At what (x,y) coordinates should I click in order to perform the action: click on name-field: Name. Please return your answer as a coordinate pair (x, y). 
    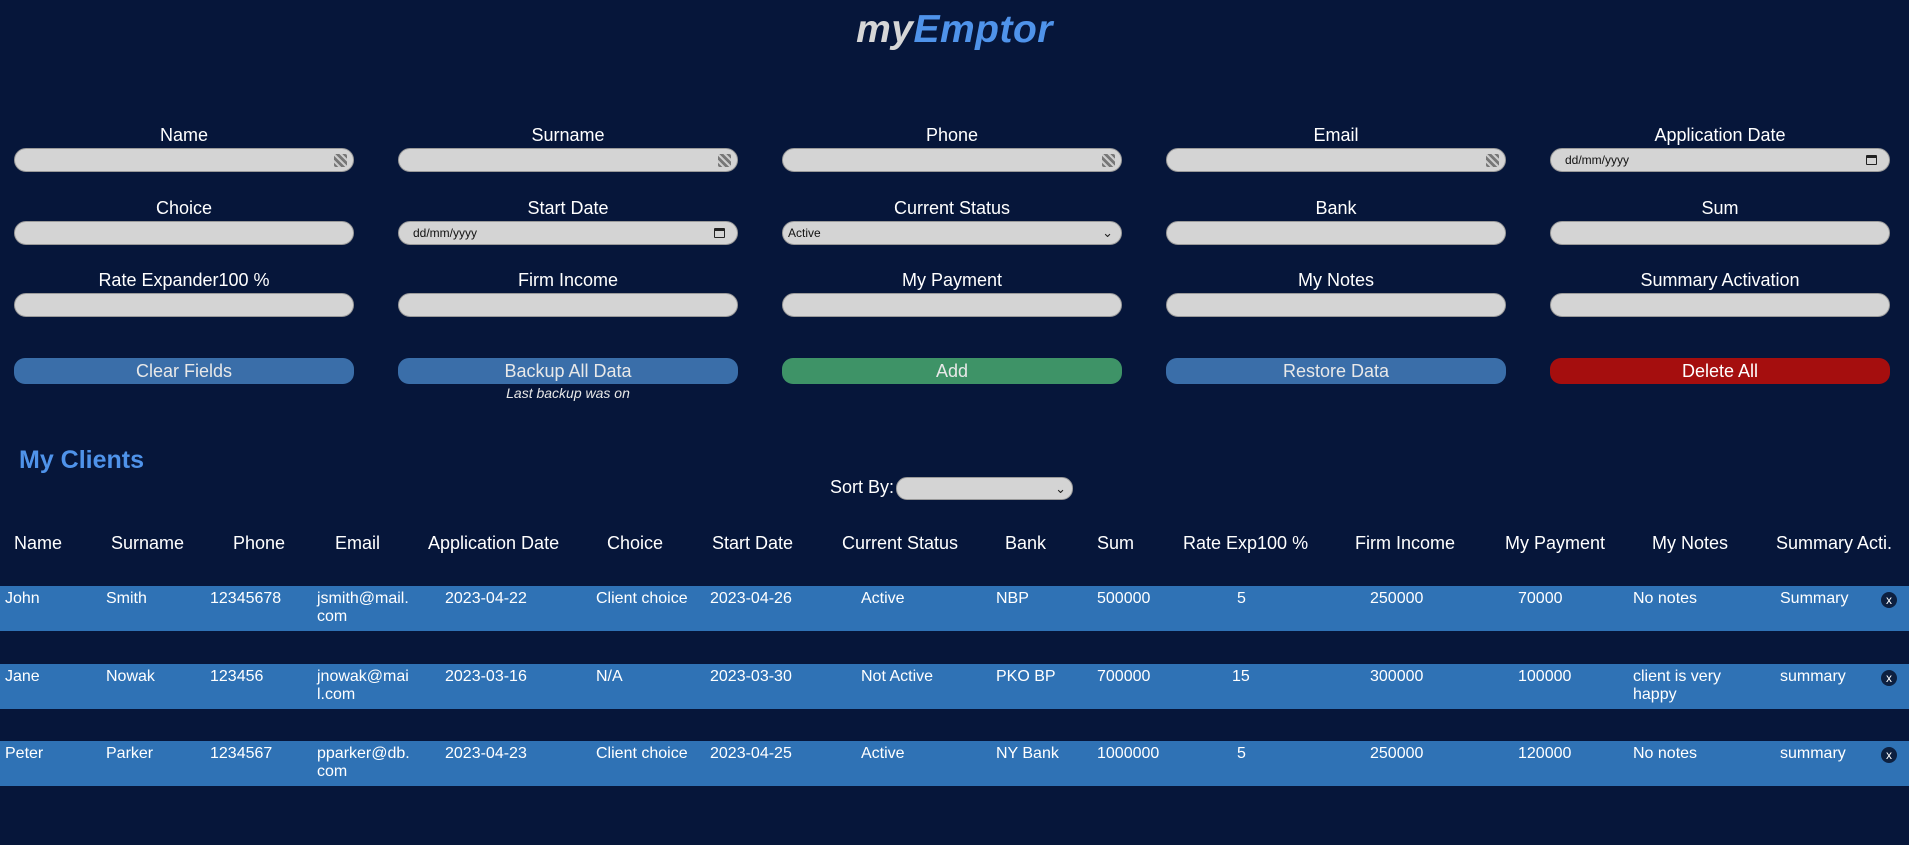
    Looking at the image, I should click on (184, 148).